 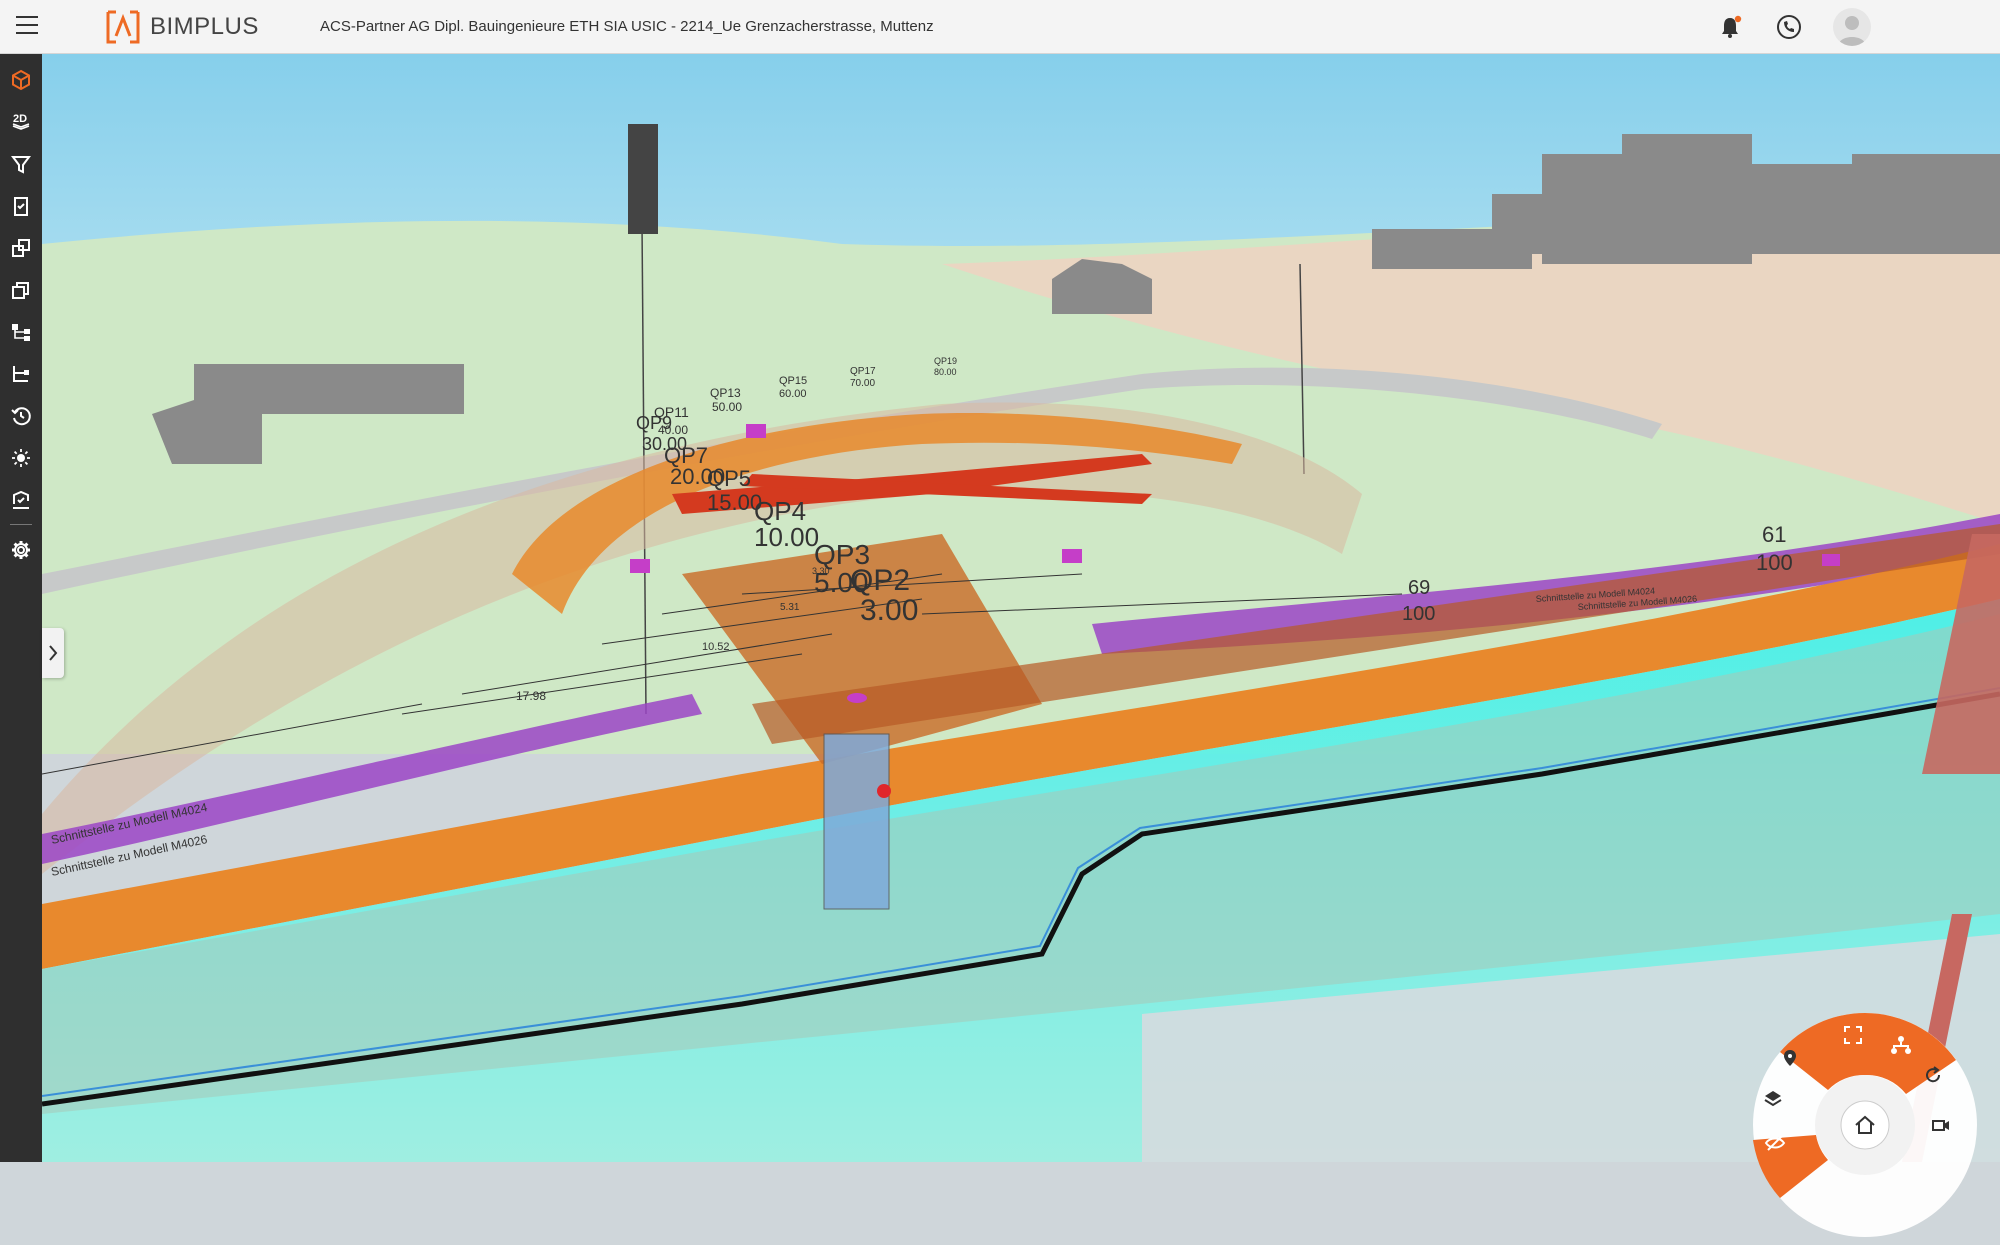 What do you see at coordinates (21, 524) in the screenshot?
I see `sidebar-divider` at bounding box center [21, 524].